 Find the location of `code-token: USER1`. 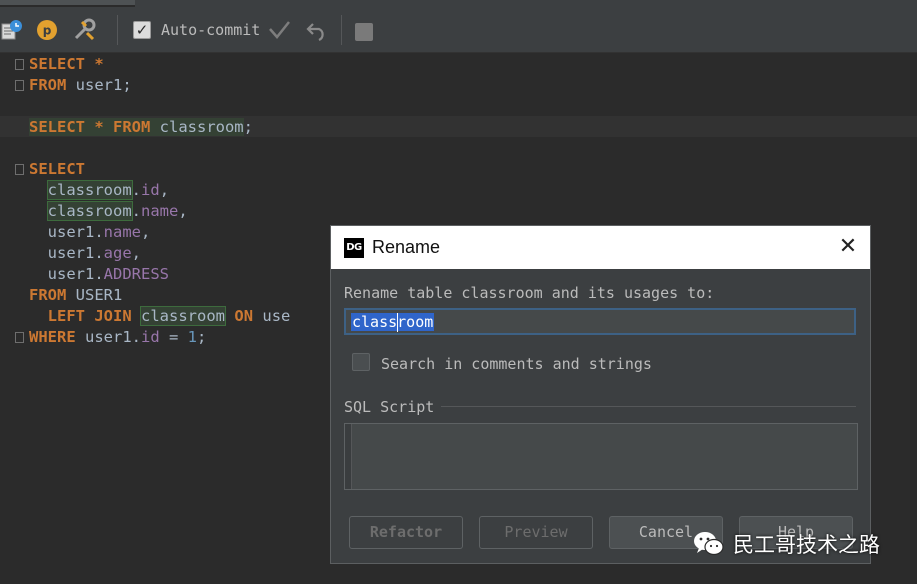

code-token: USER1 is located at coordinates (94, 295).